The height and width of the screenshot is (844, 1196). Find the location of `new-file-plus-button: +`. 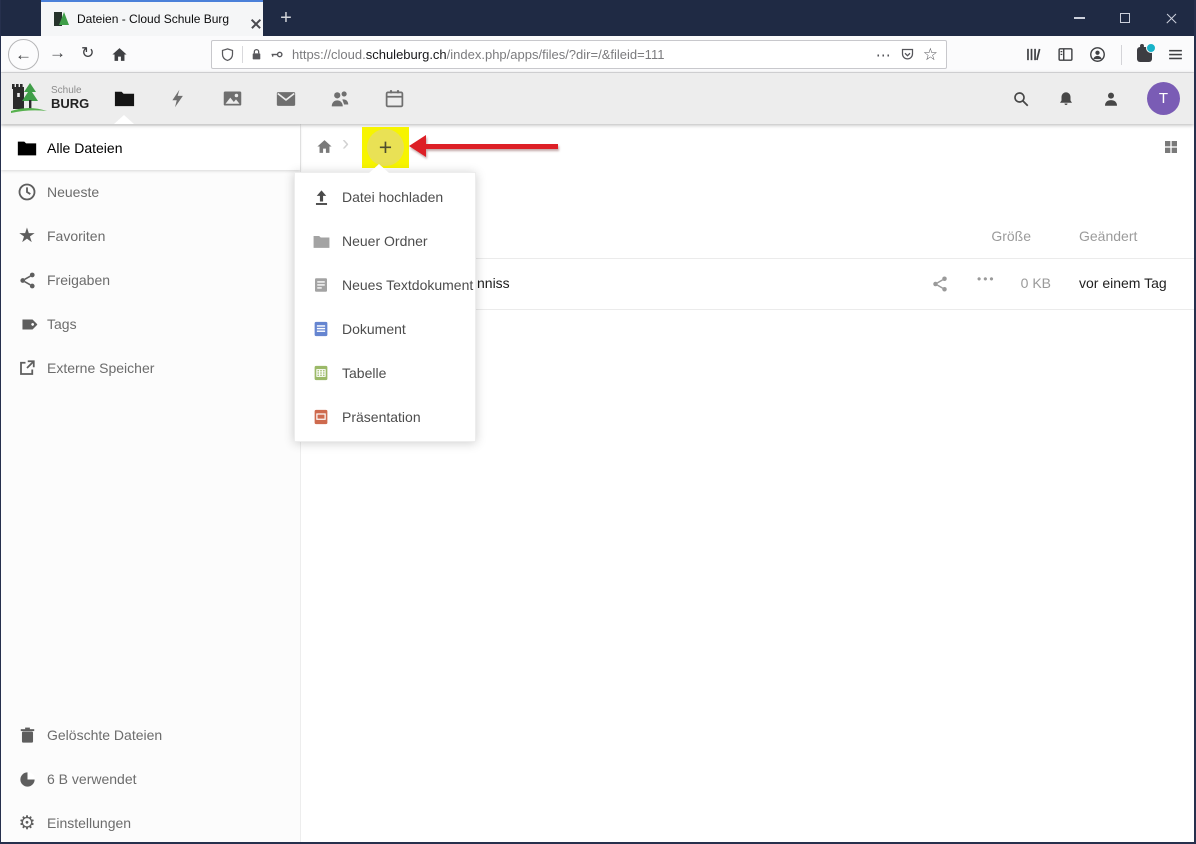

new-file-plus-button: + is located at coordinates (385, 147).